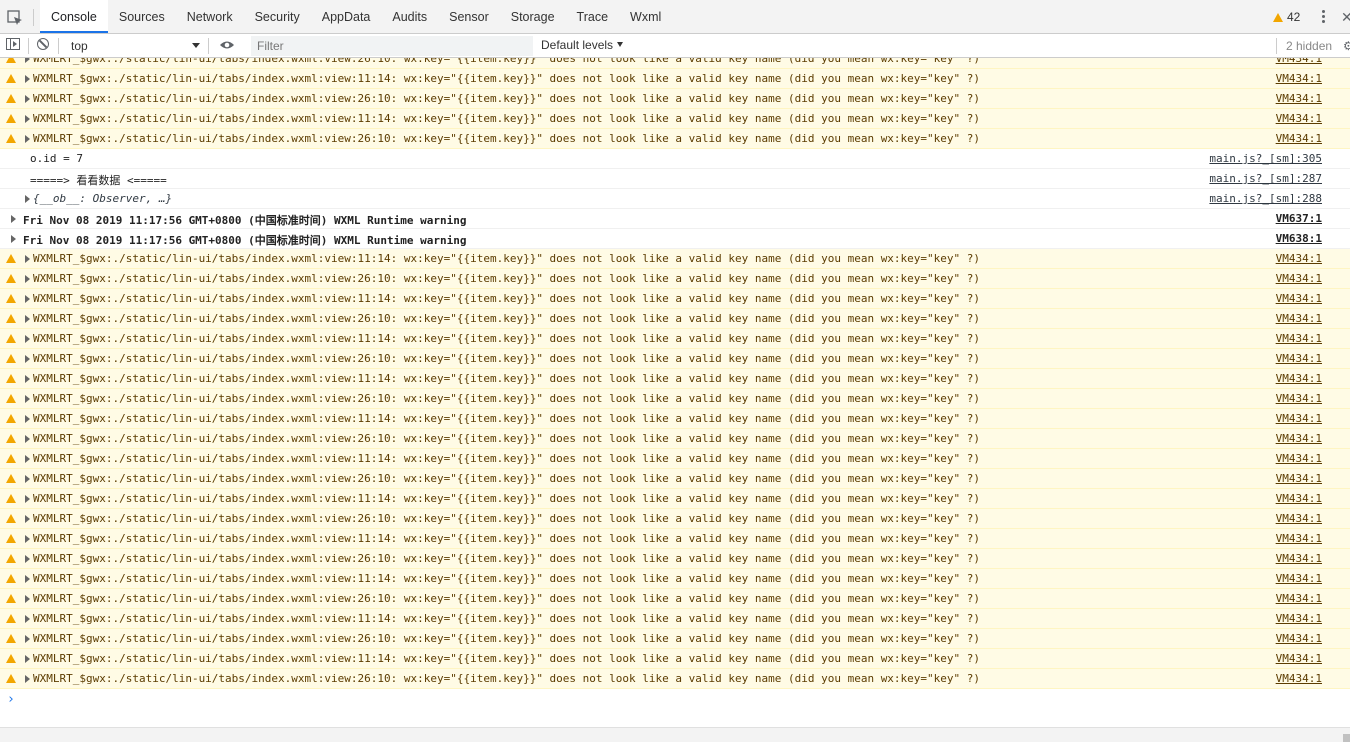 The height and width of the screenshot is (742, 1350). What do you see at coordinates (13, 44) in the screenshot?
I see `show-sidebar-icon` at bounding box center [13, 44].